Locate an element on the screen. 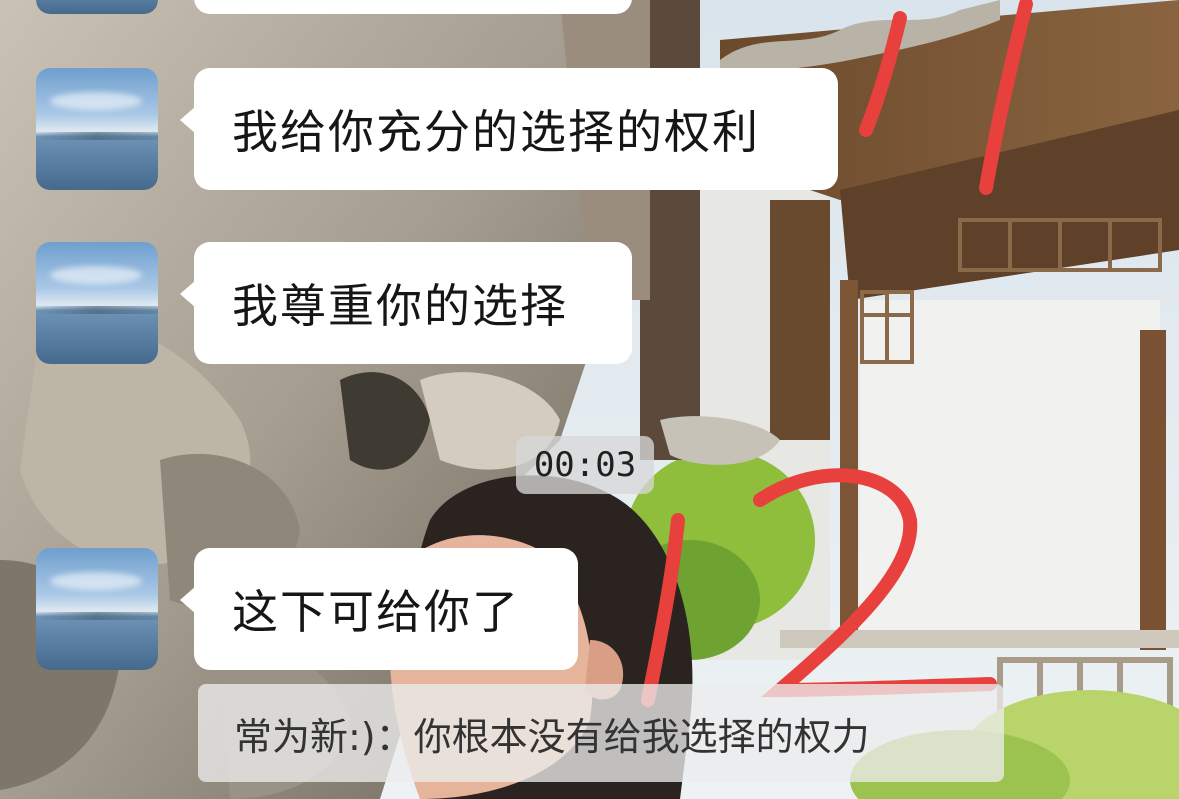  timestamp-text: 00:03 is located at coordinates (585, 465).